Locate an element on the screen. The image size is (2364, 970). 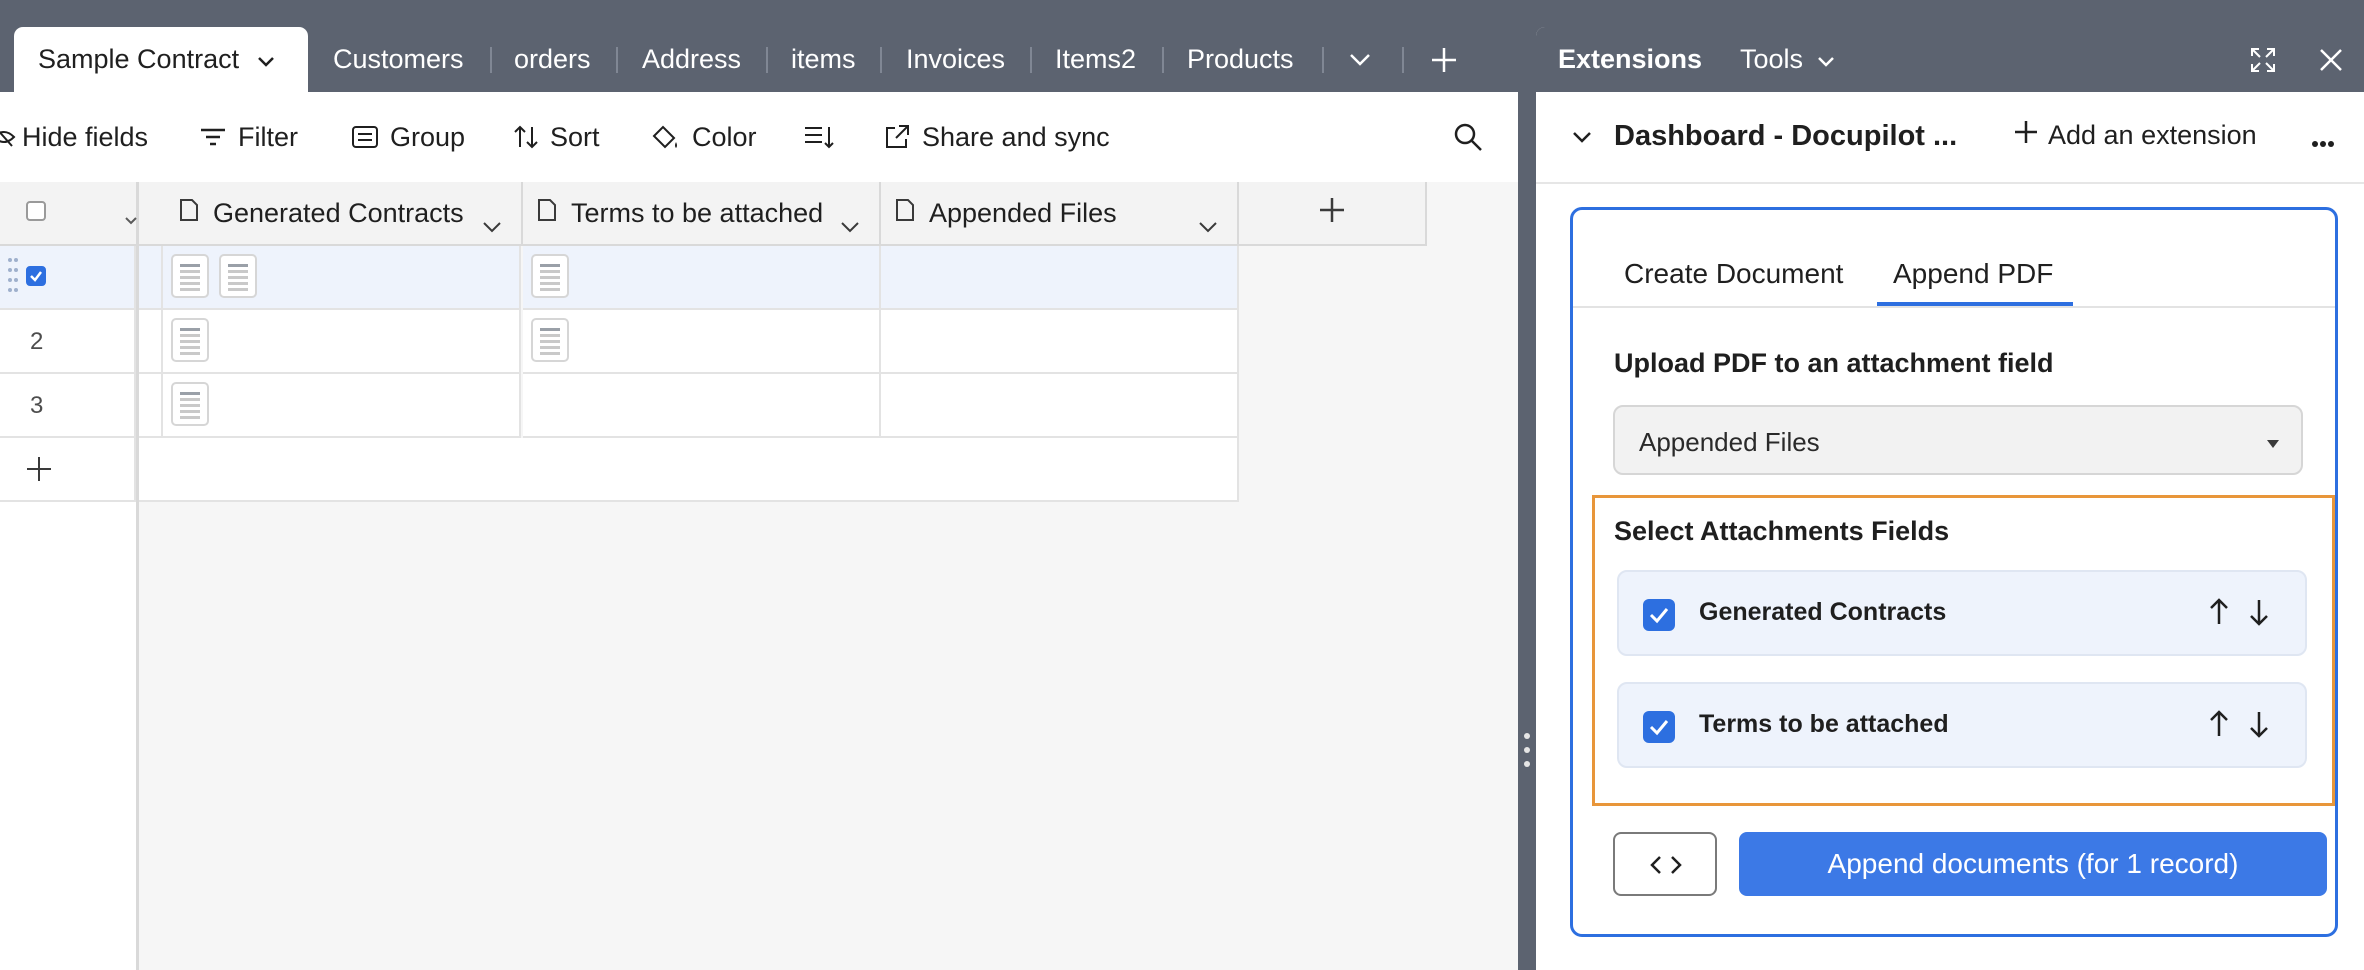
tab-sample-contract: Sample Contract is located at coordinates (161, 59).